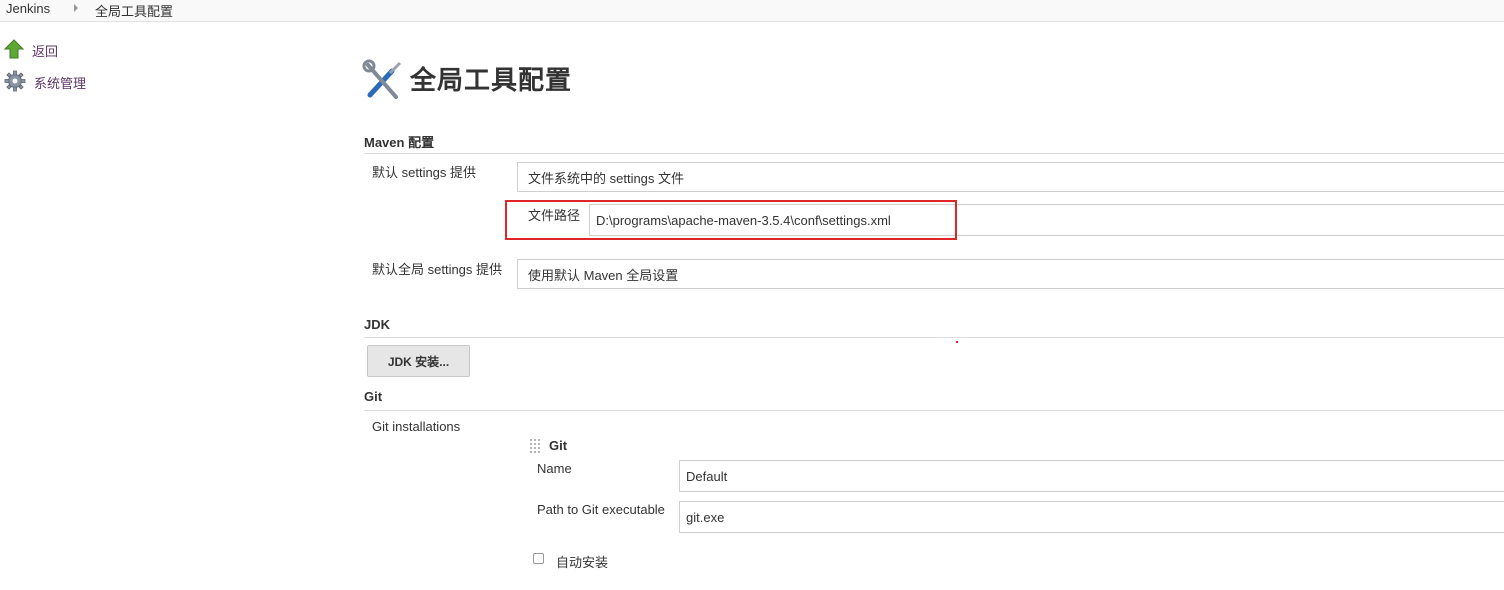 This screenshot has height=590, width=1504. I want to click on git-name-label: Name, so click(554, 468).